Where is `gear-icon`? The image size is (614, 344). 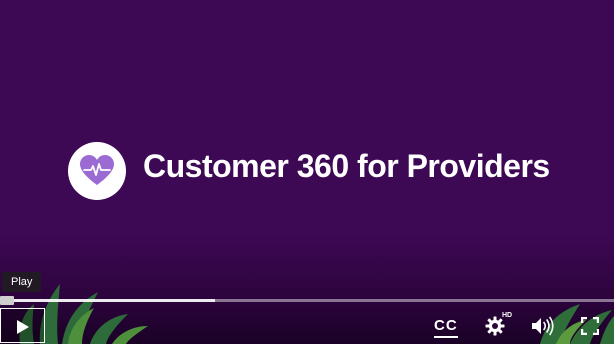
gear-icon is located at coordinates (495, 326).